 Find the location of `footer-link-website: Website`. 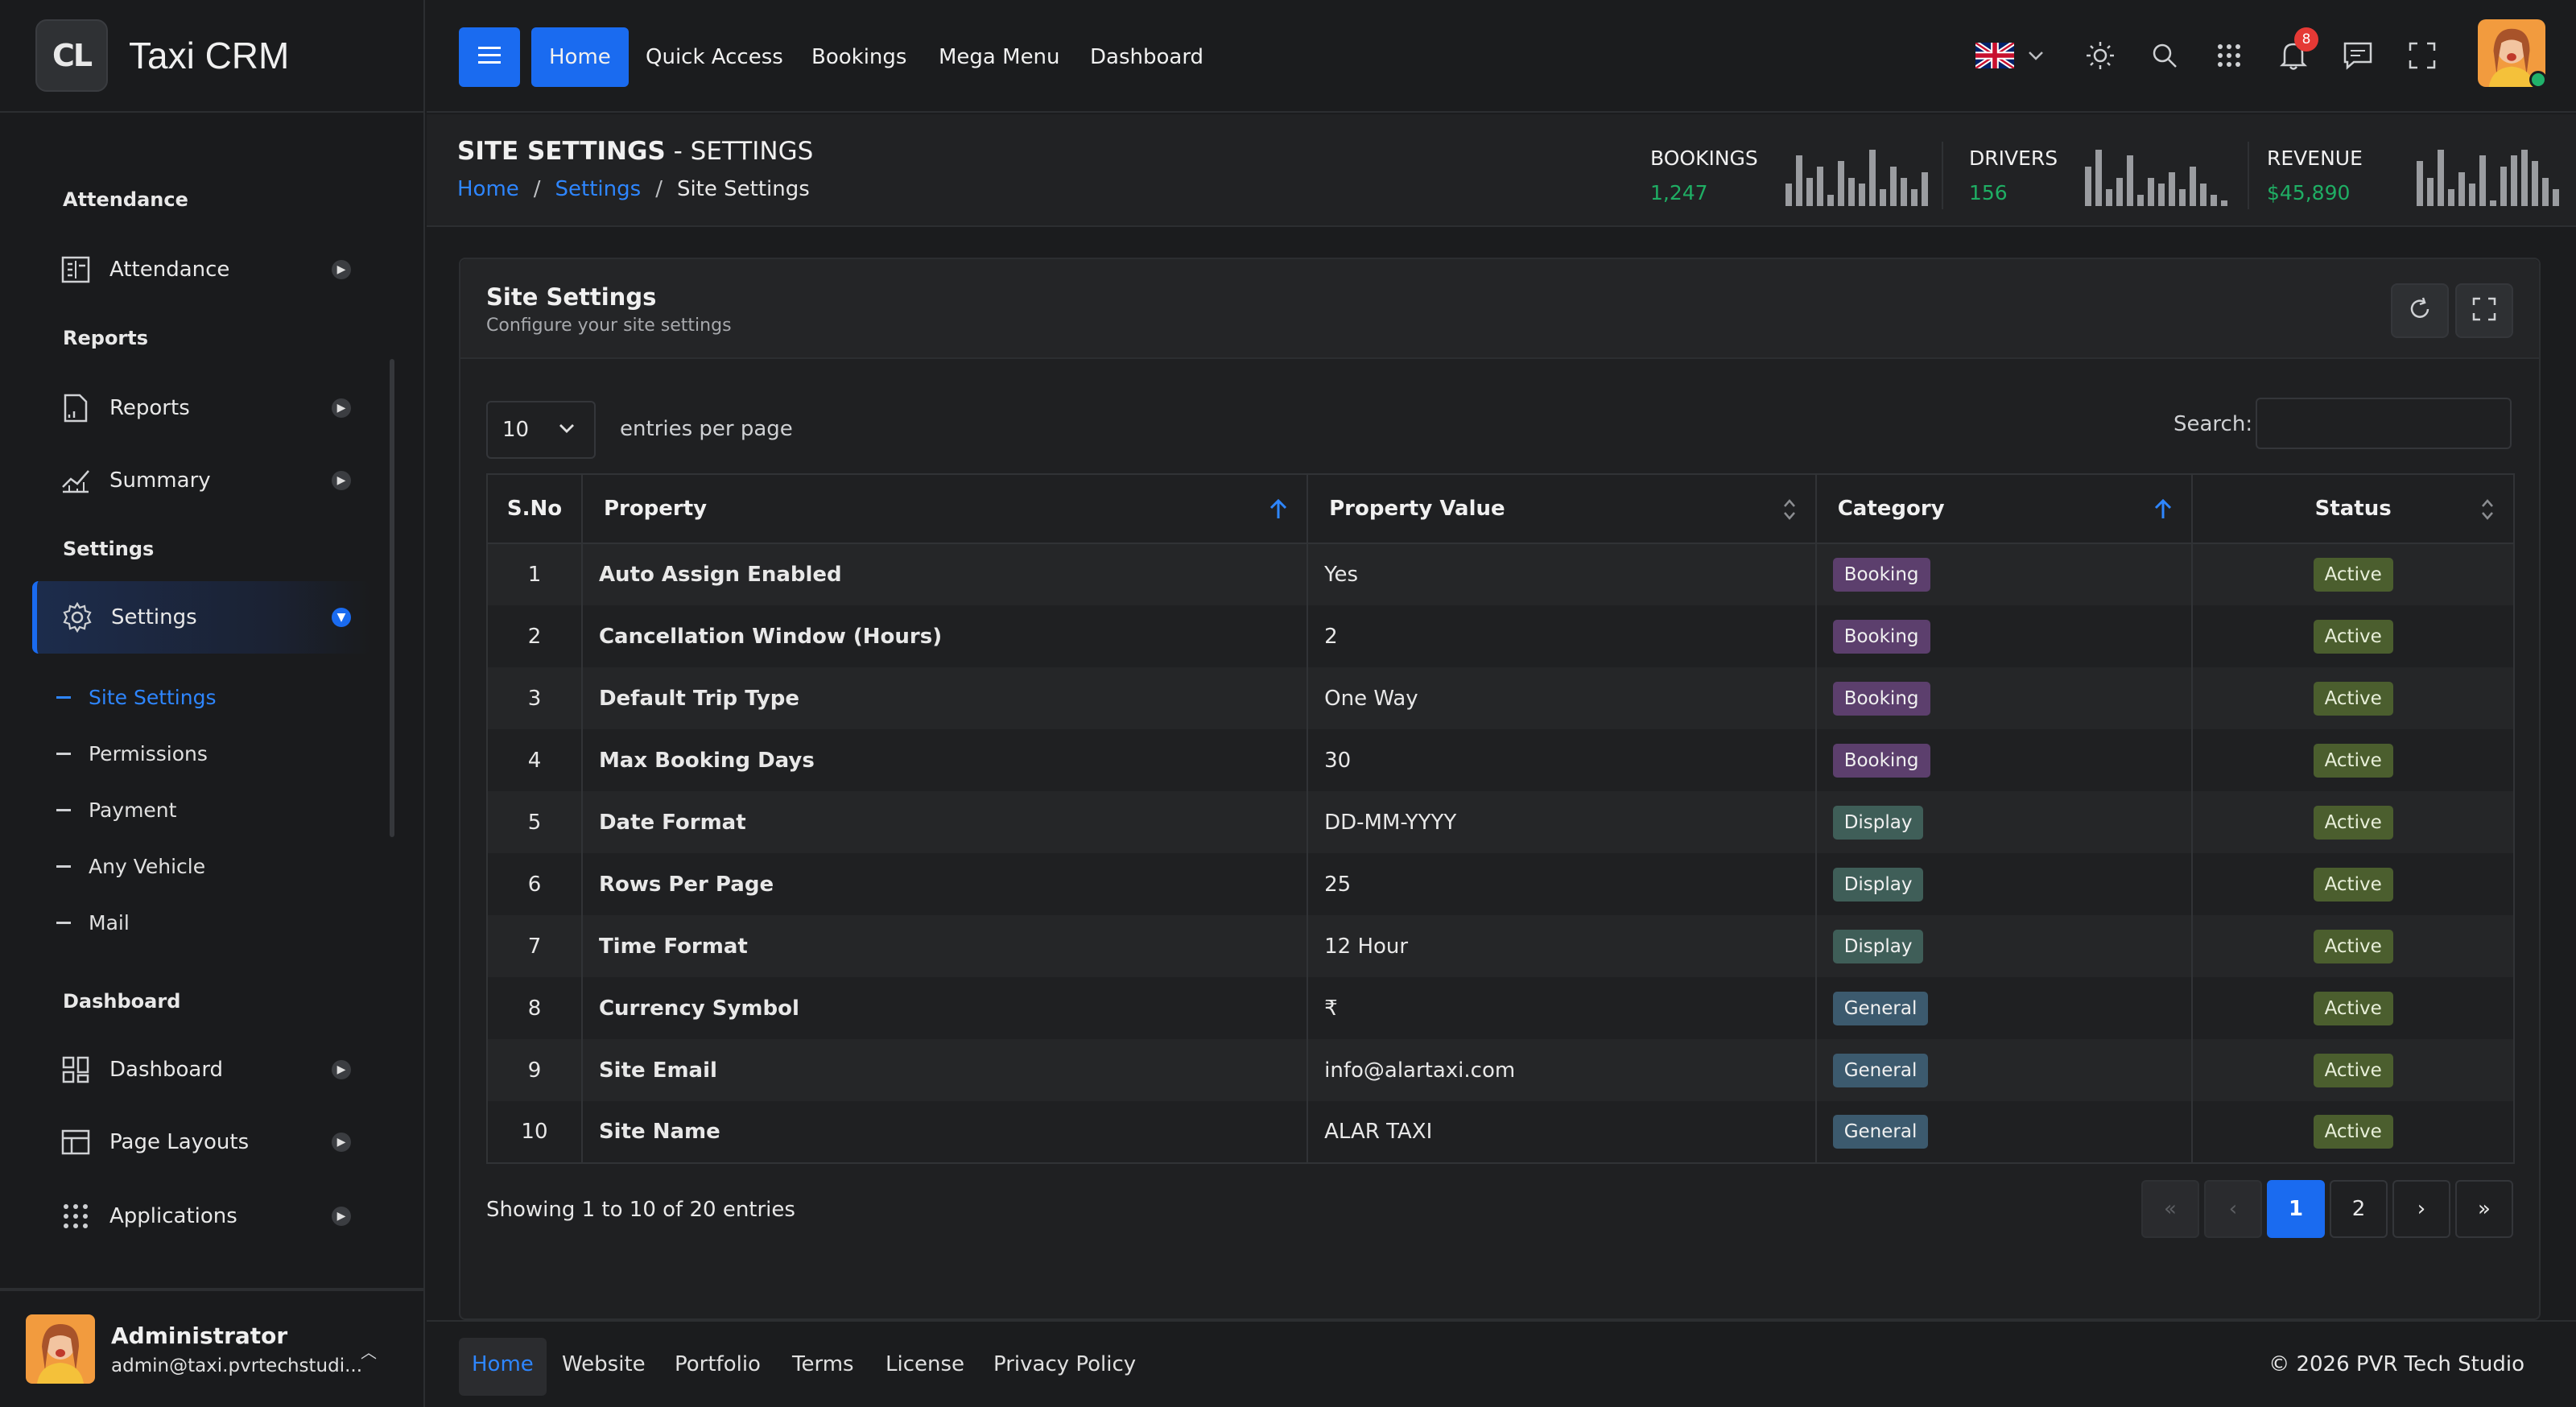

footer-link-website: Website is located at coordinates (604, 1364).